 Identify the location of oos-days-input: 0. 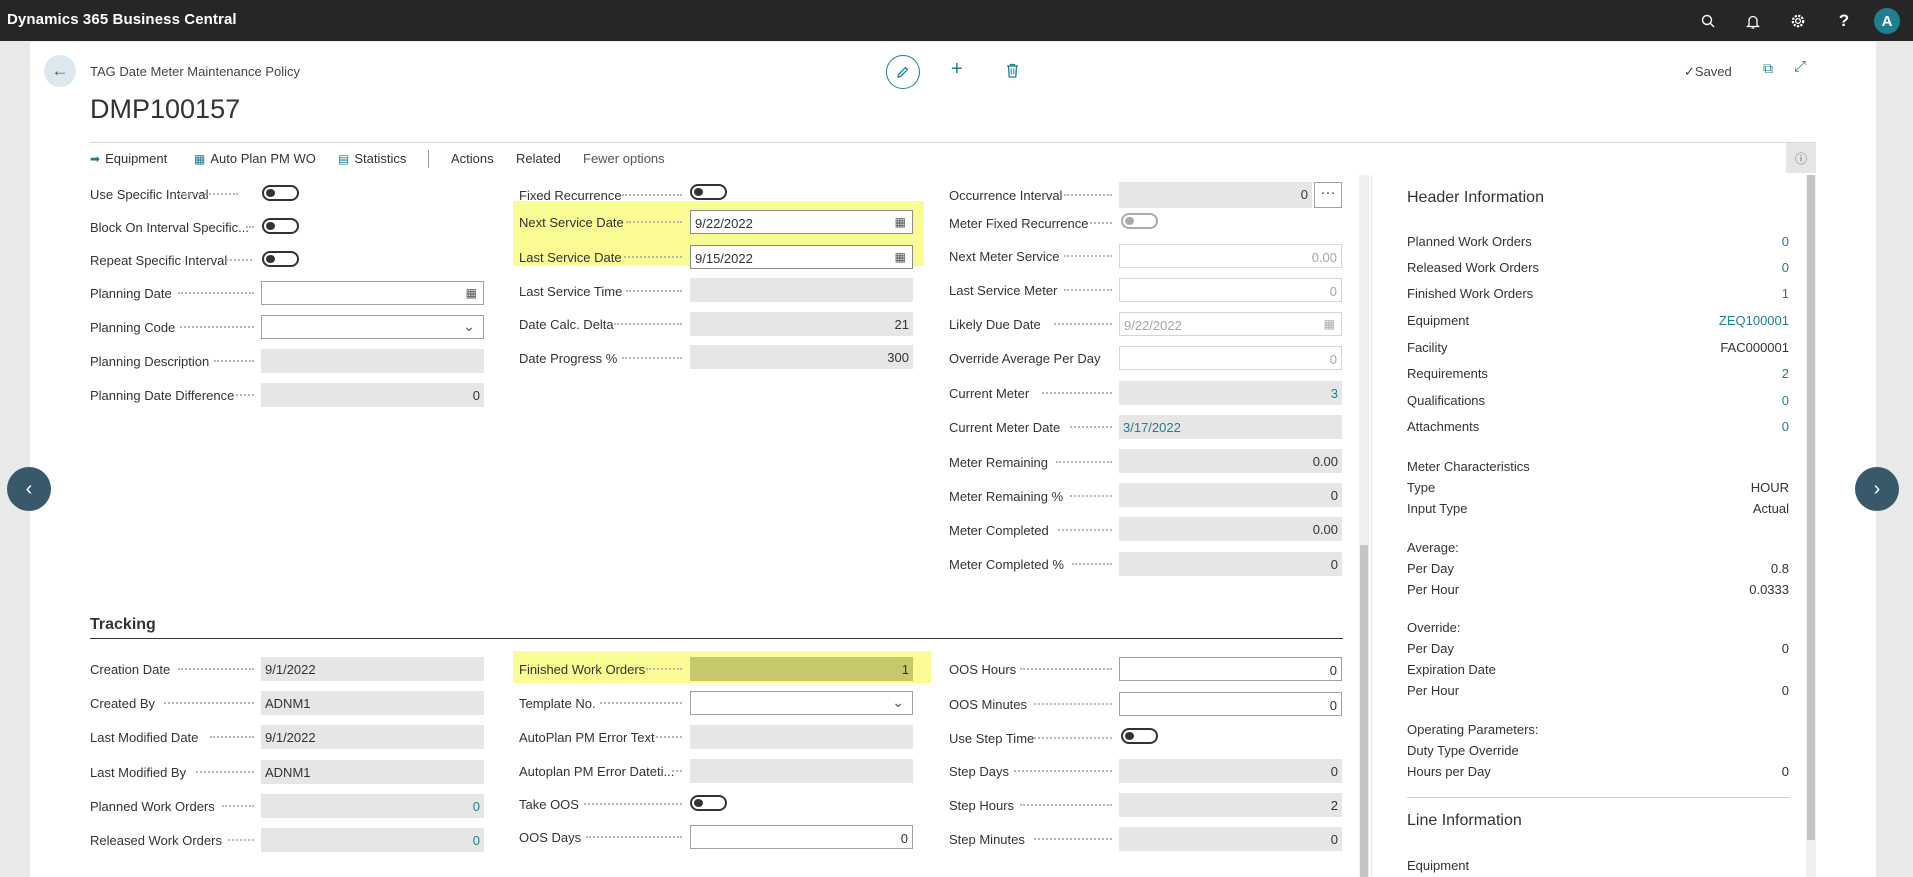
(801, 837).